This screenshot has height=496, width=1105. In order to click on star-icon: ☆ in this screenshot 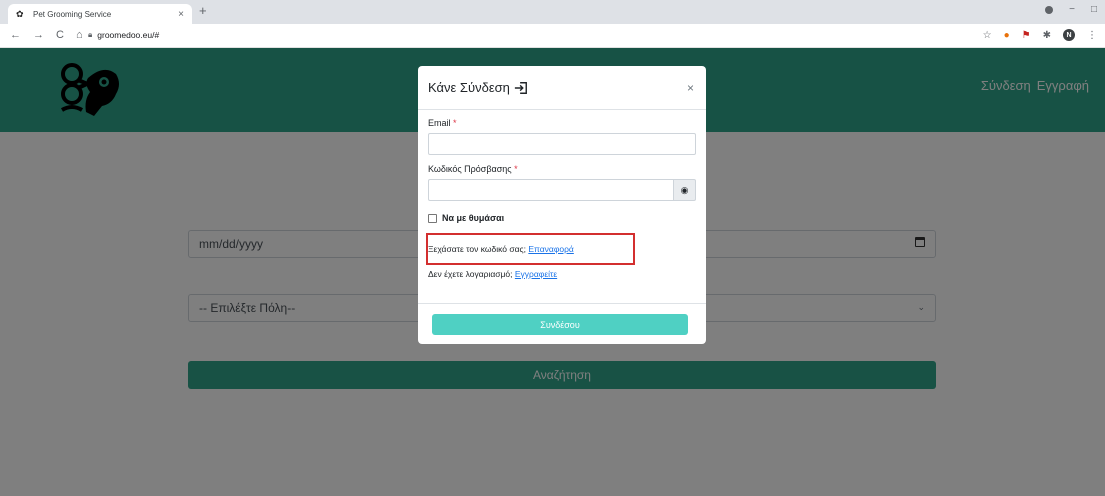, I will do `click(987, 35)`.